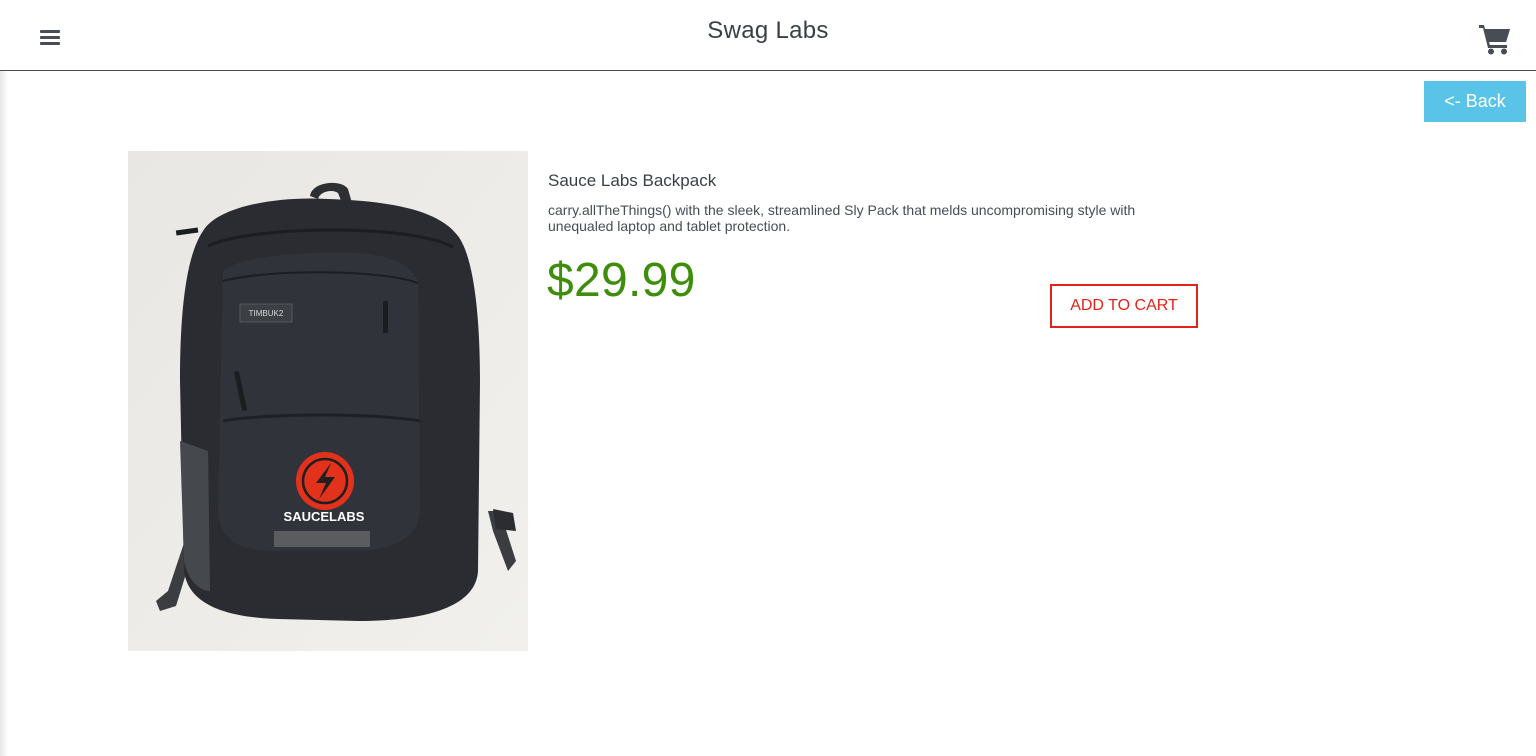  What do you see at coordinates (768, 30) in the screenshot?
I see `app-title: Swag Labs` at bounding box center [768, 30].